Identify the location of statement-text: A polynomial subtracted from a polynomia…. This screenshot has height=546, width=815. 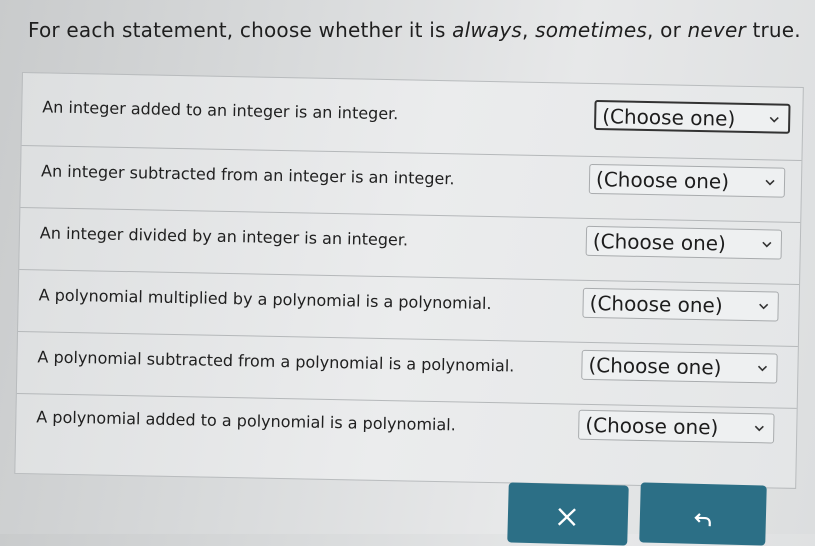
(276, 361).